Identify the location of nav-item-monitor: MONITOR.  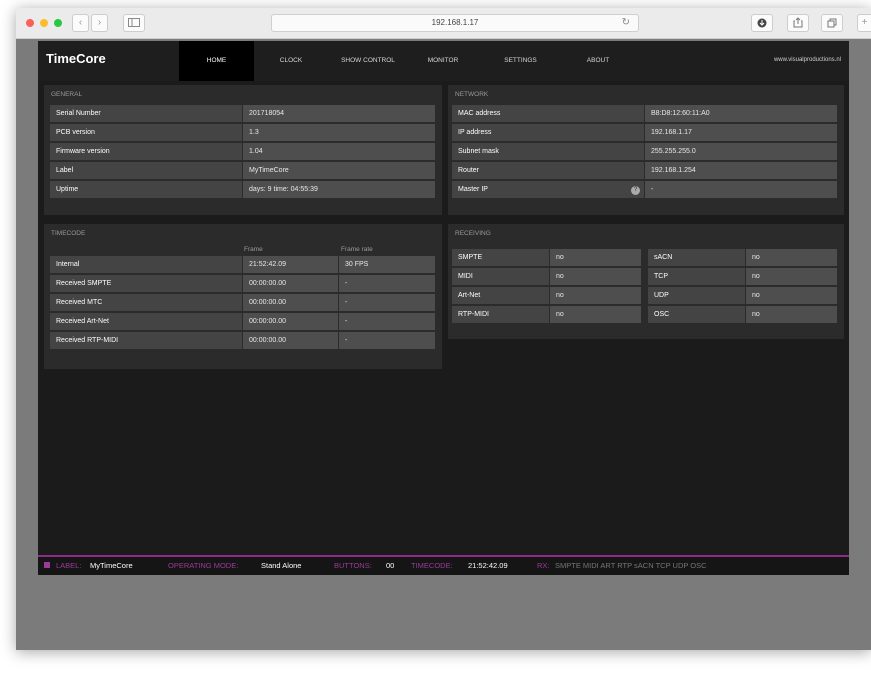
(443, 61).